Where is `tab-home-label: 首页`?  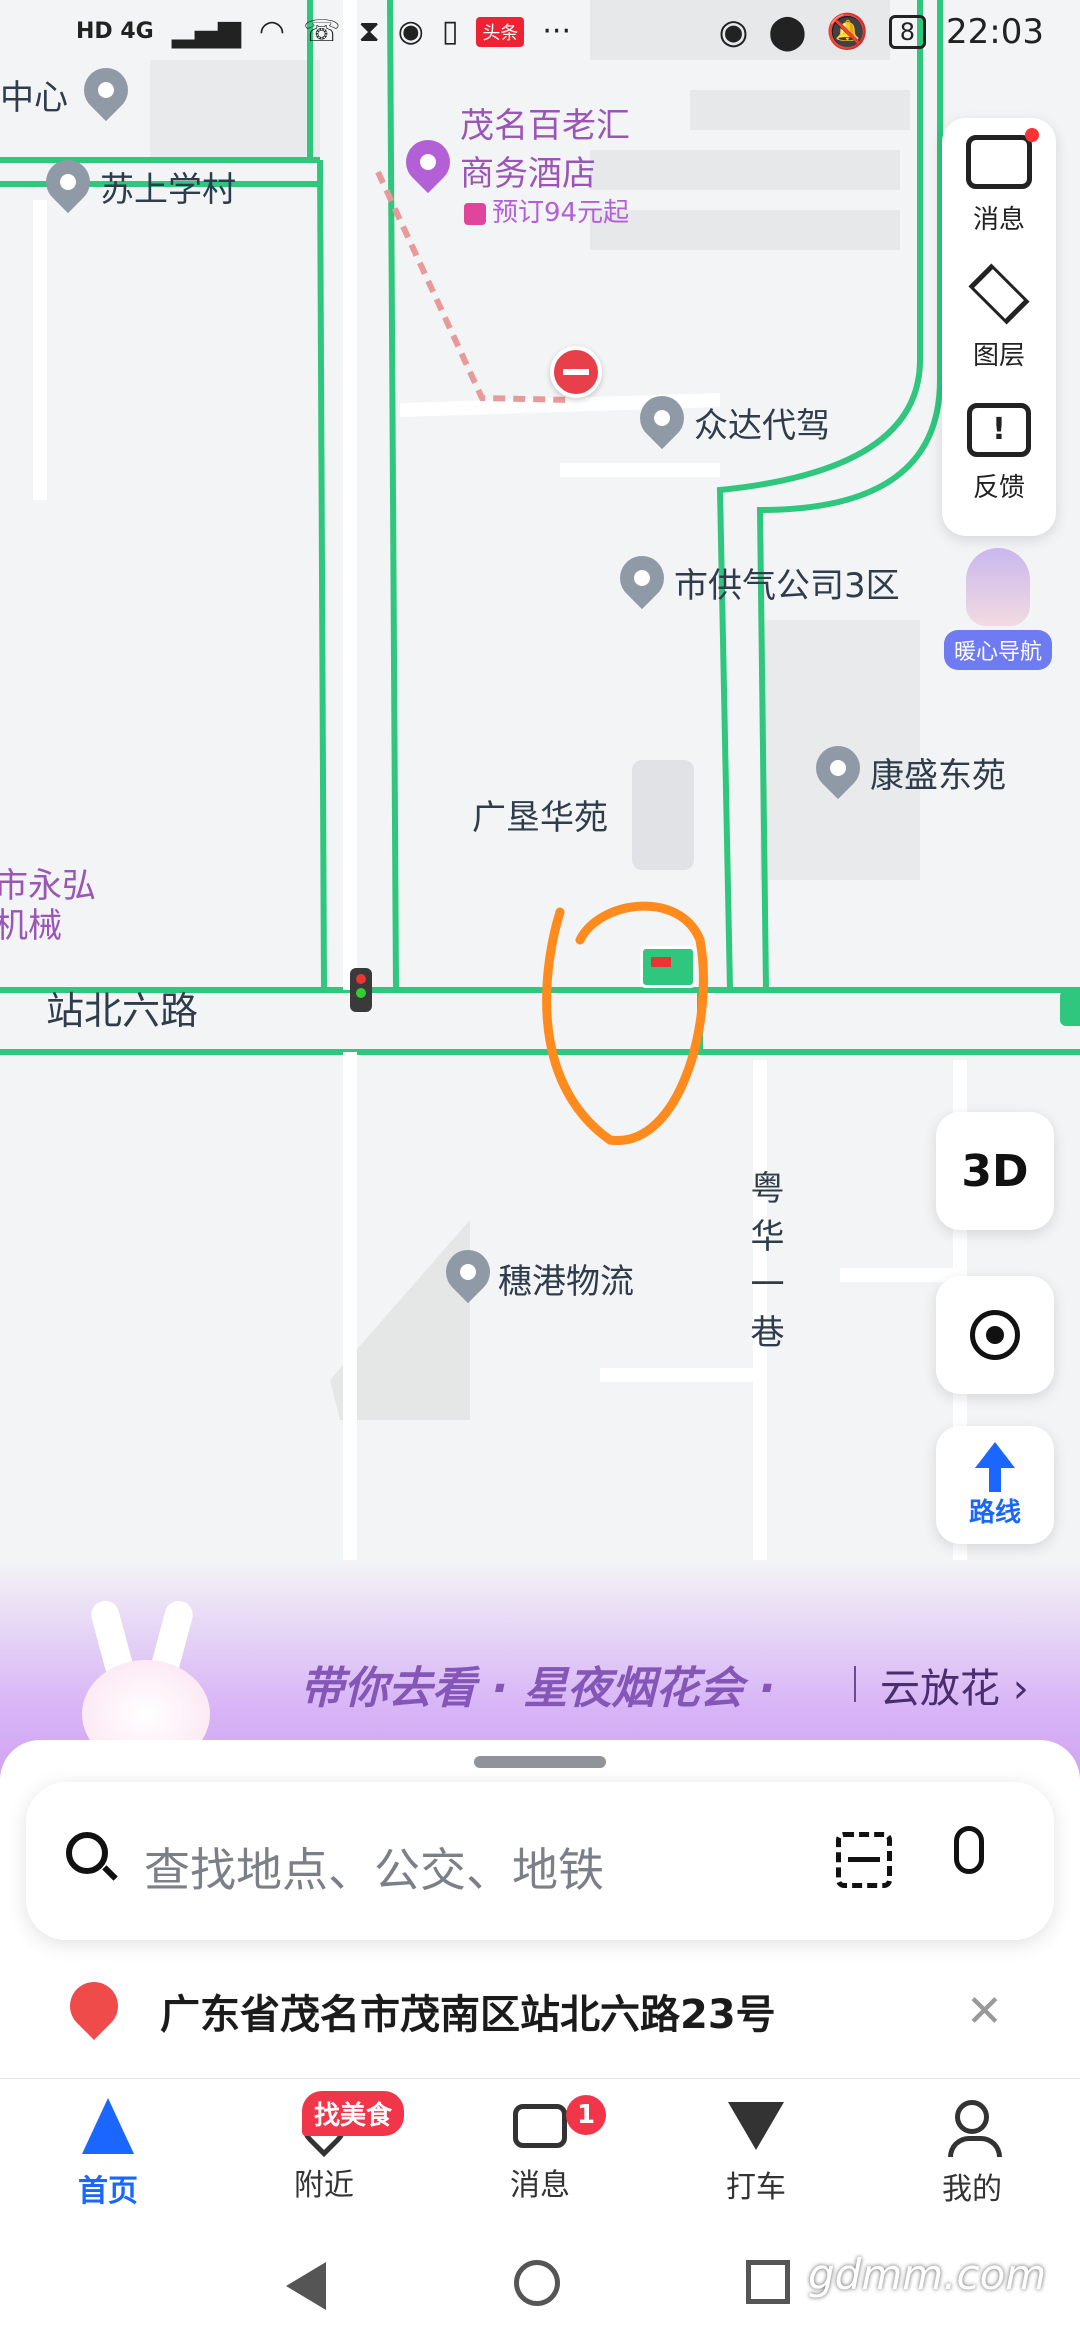 tab-home-label: 首页 is located at coordinates (108, 2191).